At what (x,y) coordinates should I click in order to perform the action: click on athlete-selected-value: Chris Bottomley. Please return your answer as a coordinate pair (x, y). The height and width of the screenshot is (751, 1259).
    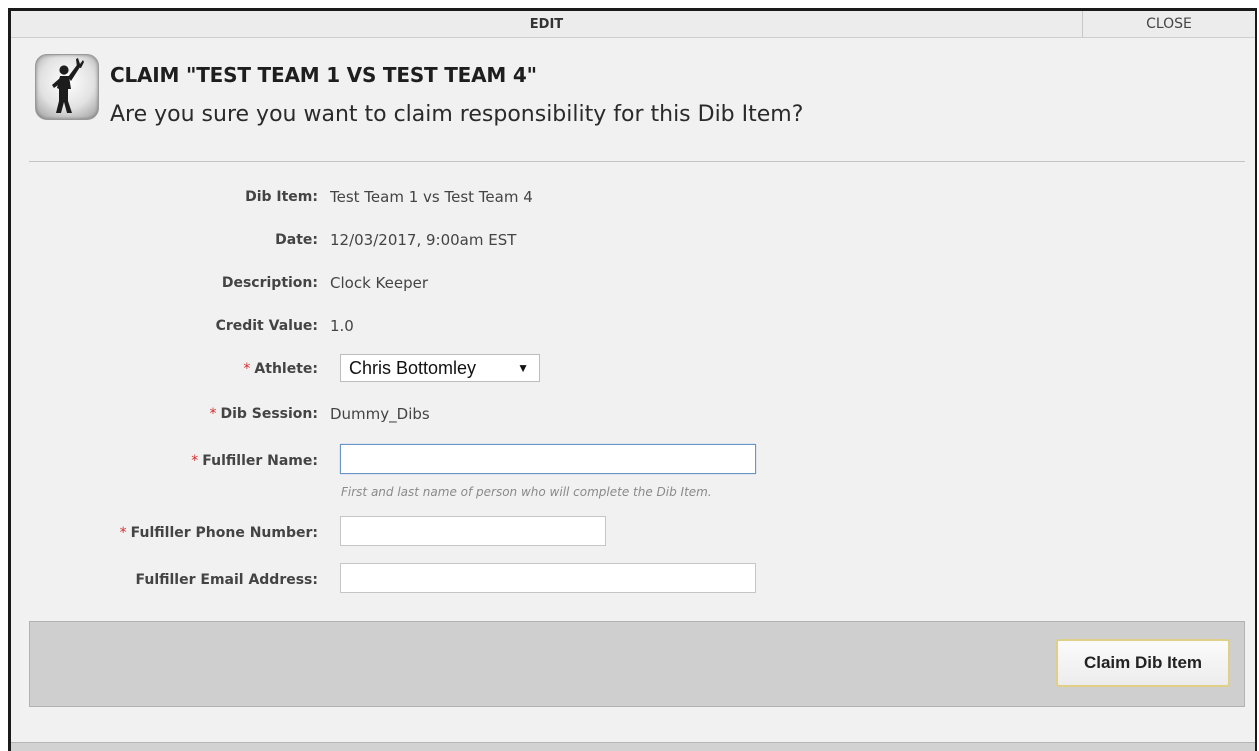
    Looking at the image, I should click on (413, 367).